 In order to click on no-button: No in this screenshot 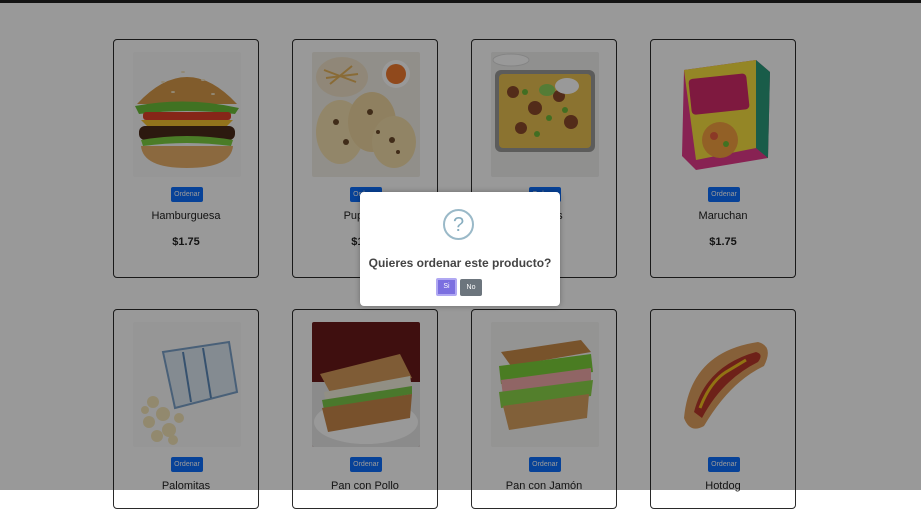, I will do `click(471, 287)`.